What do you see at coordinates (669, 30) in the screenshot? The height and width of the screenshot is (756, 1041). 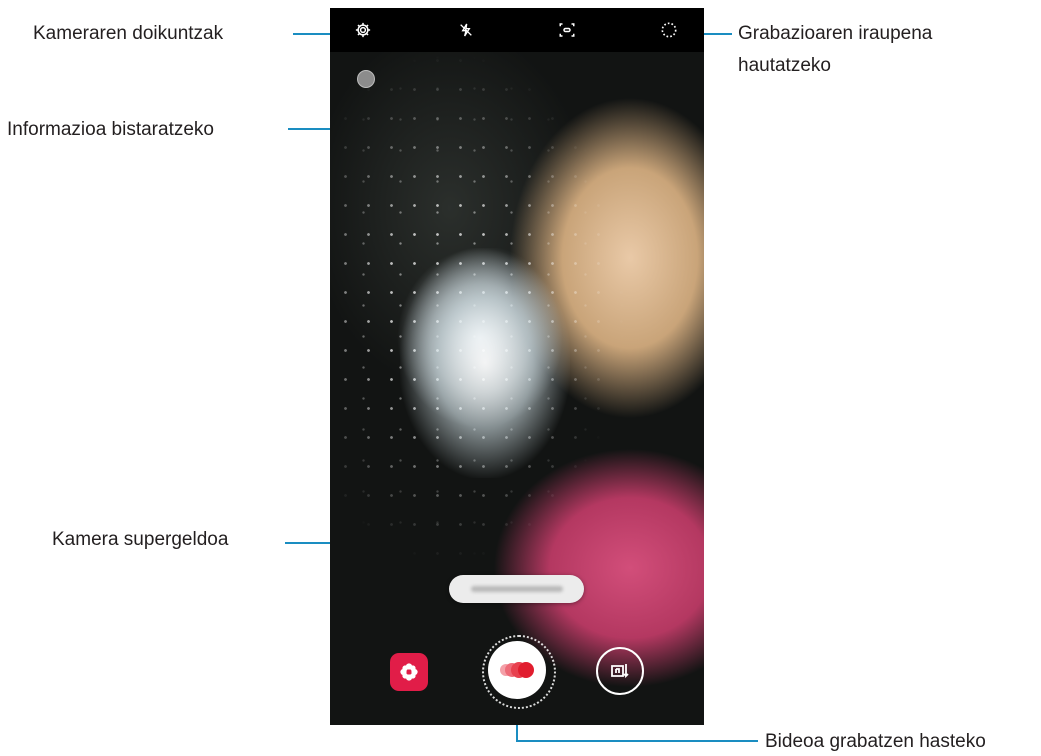 I see `duration-icon` at bounding box center [669, 30].